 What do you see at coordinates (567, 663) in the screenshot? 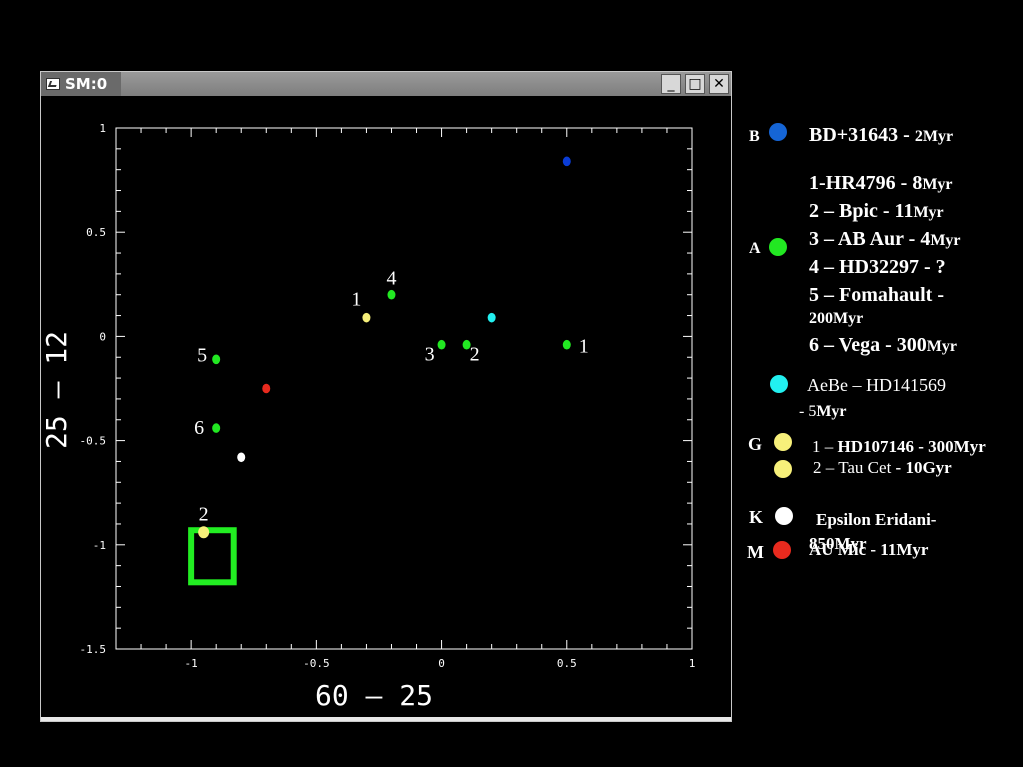
I see `x-tick-label: 0.5` at bounding box center [567, 663].